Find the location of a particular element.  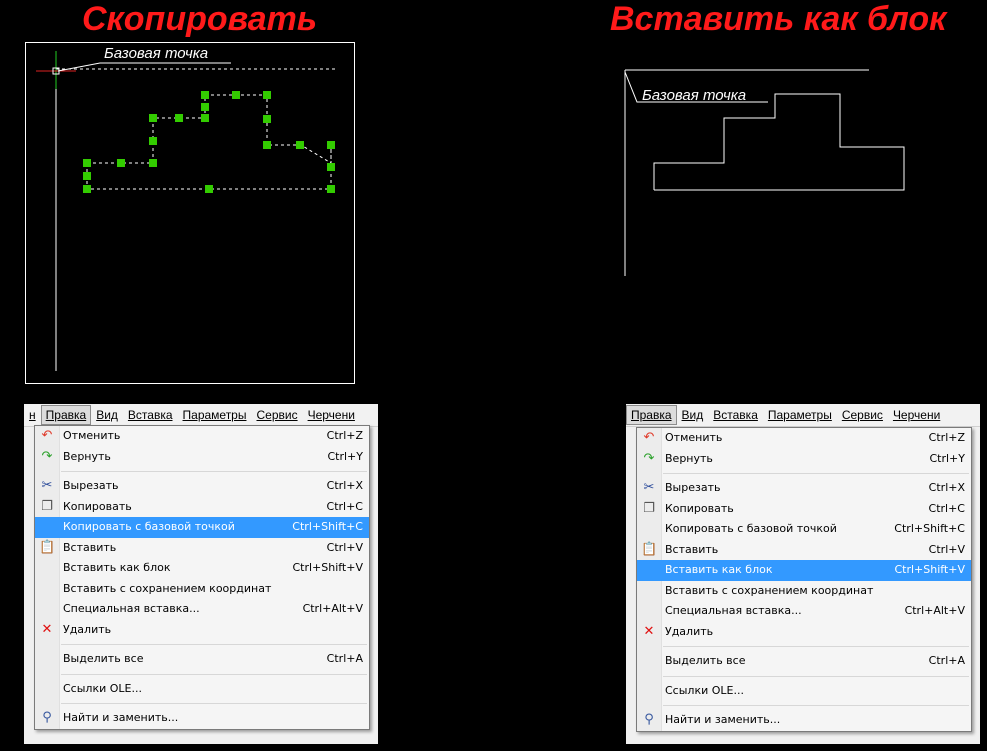

menu-item-label: Вернуть is located at coordinates (689, 458).